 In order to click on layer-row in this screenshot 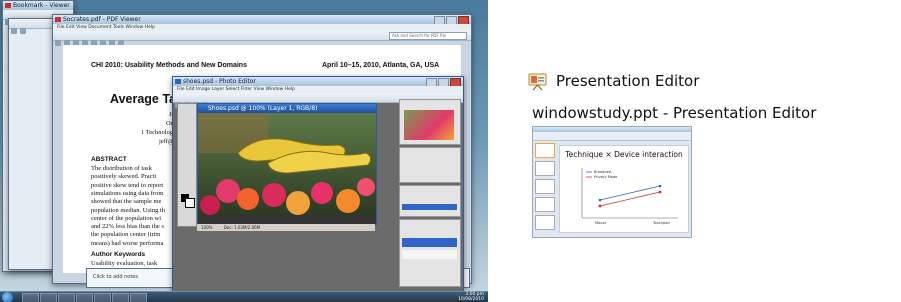, I will do `click(429, 254)`.